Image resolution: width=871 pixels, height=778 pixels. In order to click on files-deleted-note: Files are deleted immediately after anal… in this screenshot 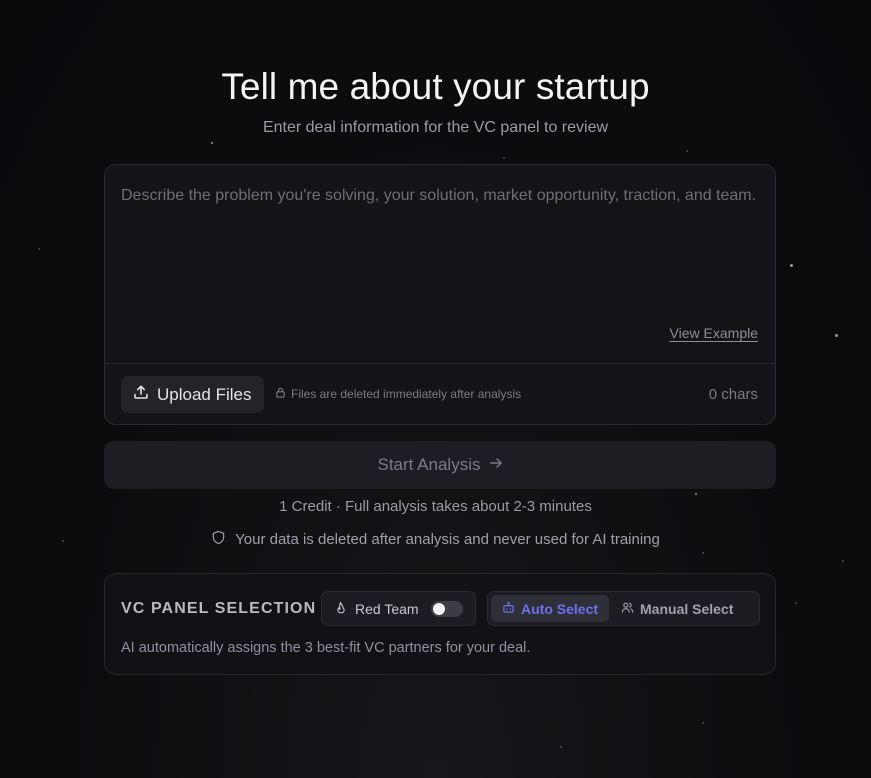, I will do `click(398, 394)`.